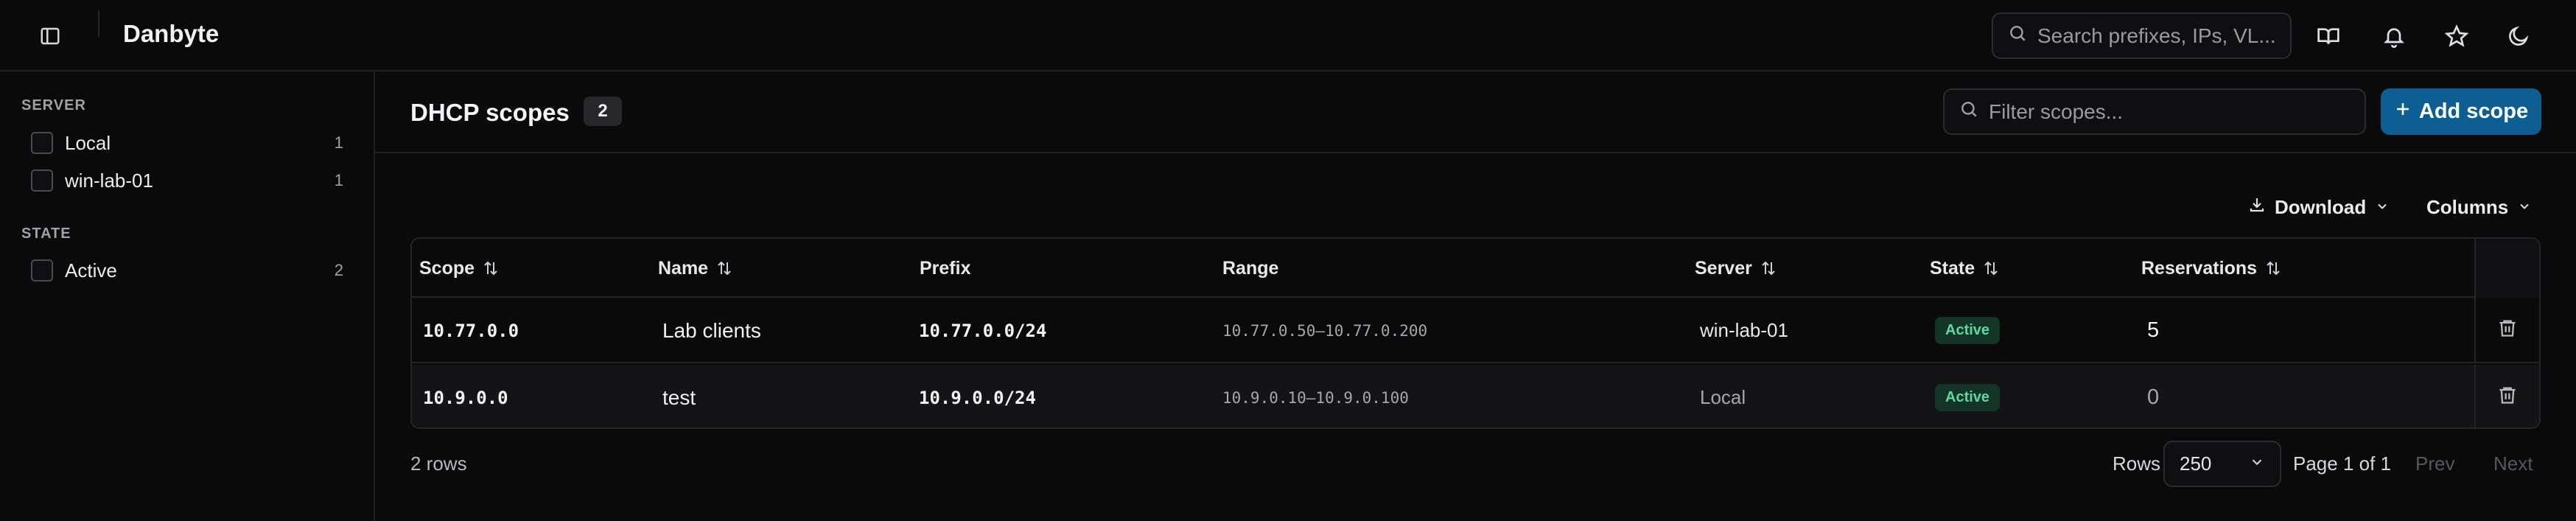  What do you see at coordinates (679, 397) in the screenshot?
I see `cell-name: test` at bounding box center [679, 397].